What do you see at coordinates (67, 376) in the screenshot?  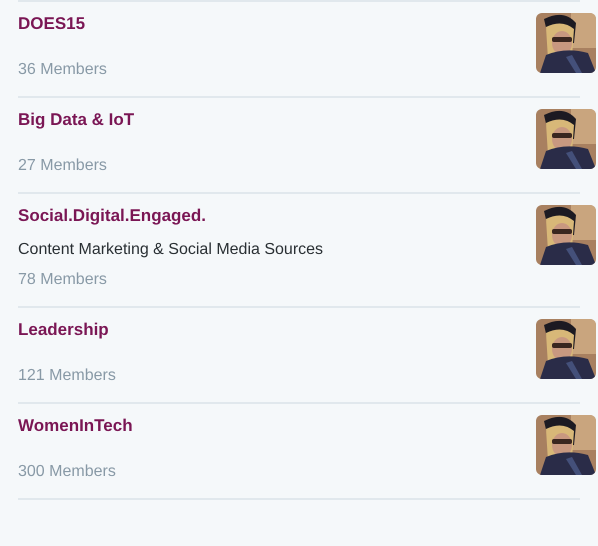 I see `member-count: 121 Members` at bounding box center [67, 376].